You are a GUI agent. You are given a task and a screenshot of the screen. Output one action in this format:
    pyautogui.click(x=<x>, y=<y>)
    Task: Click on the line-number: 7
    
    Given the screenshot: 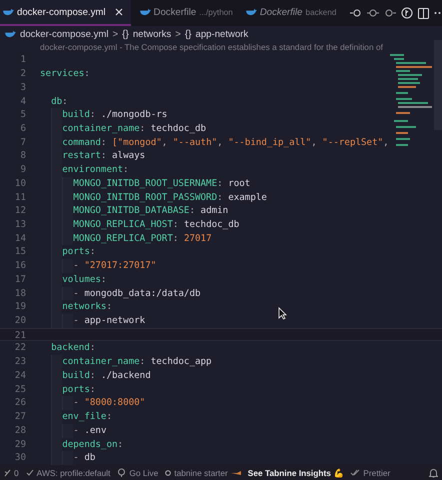 What is the action you would take?
    pyautogui.click(x=22, y=143)
    